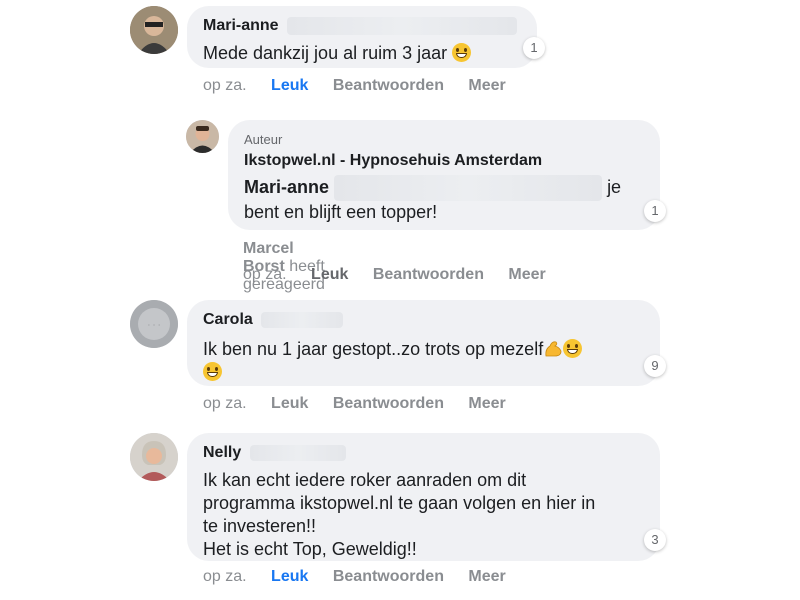  Describe the element at coordinates (260, 526) in the screenshot. I see `comment-text-line: te investeren!!` at that location.